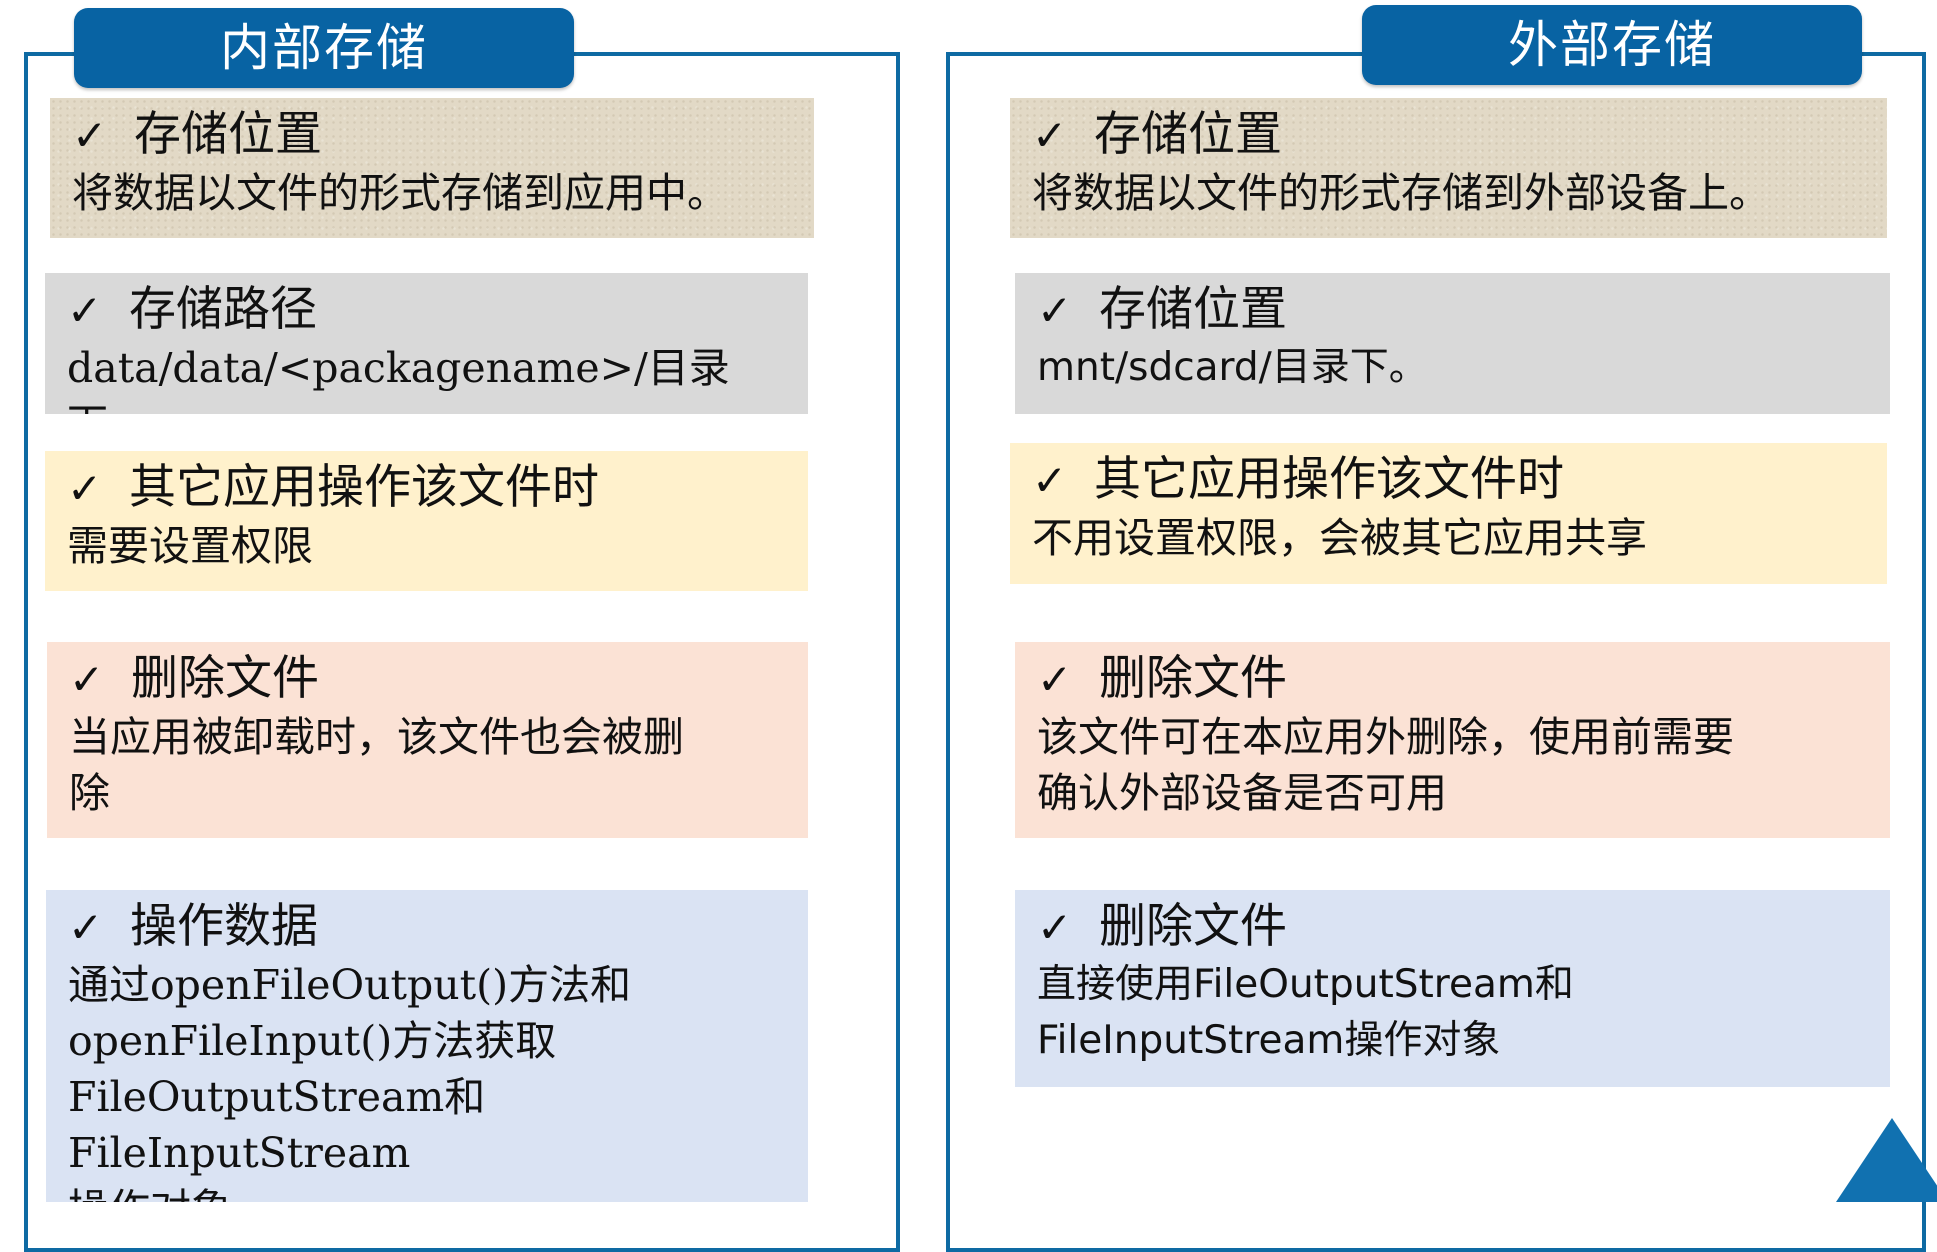 The height and width of the screenshot is (1252, 1937). What do you see at coordinates (190, 546) in the screenshot?
I see `card-body: 需要设置权限` at bounding box center [190, 546].